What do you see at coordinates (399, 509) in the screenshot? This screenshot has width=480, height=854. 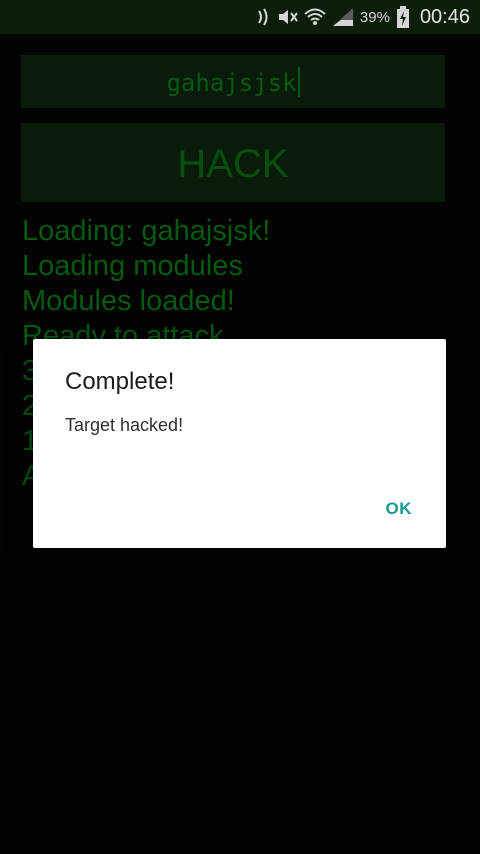 I see `ok-button: OK` at bounding box center [399, 509].